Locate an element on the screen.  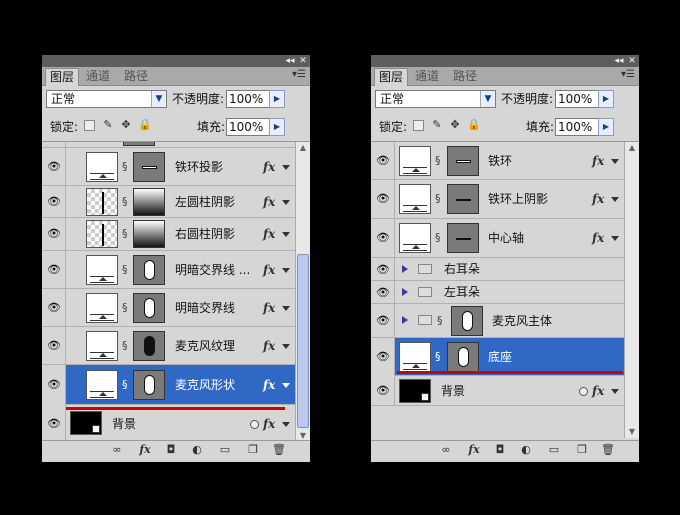
layer-name: 右圆柱阴影 is located at coordinates (205, 234).